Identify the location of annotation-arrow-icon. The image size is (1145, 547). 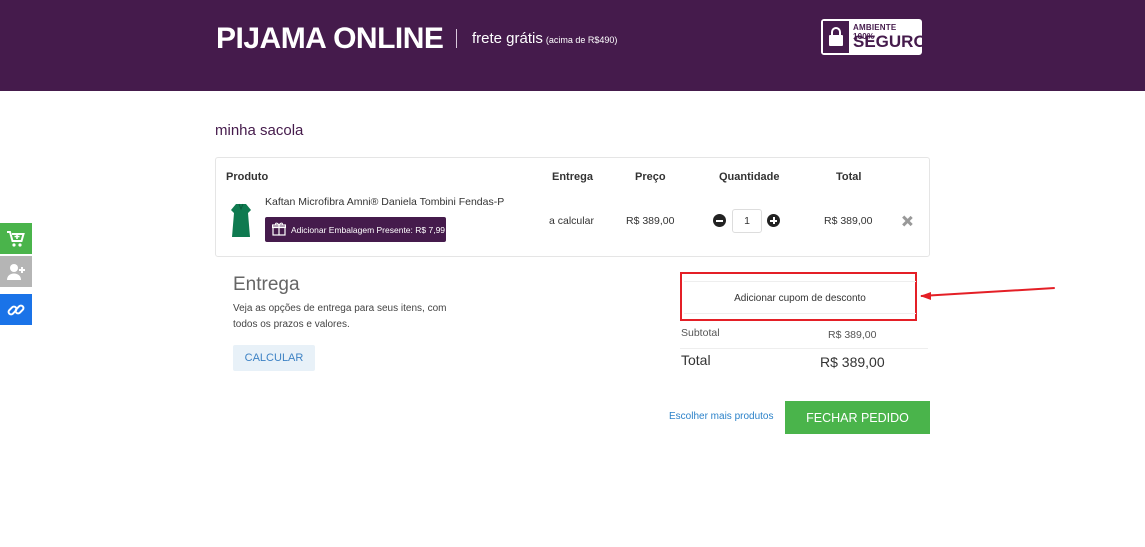
(925, 296).